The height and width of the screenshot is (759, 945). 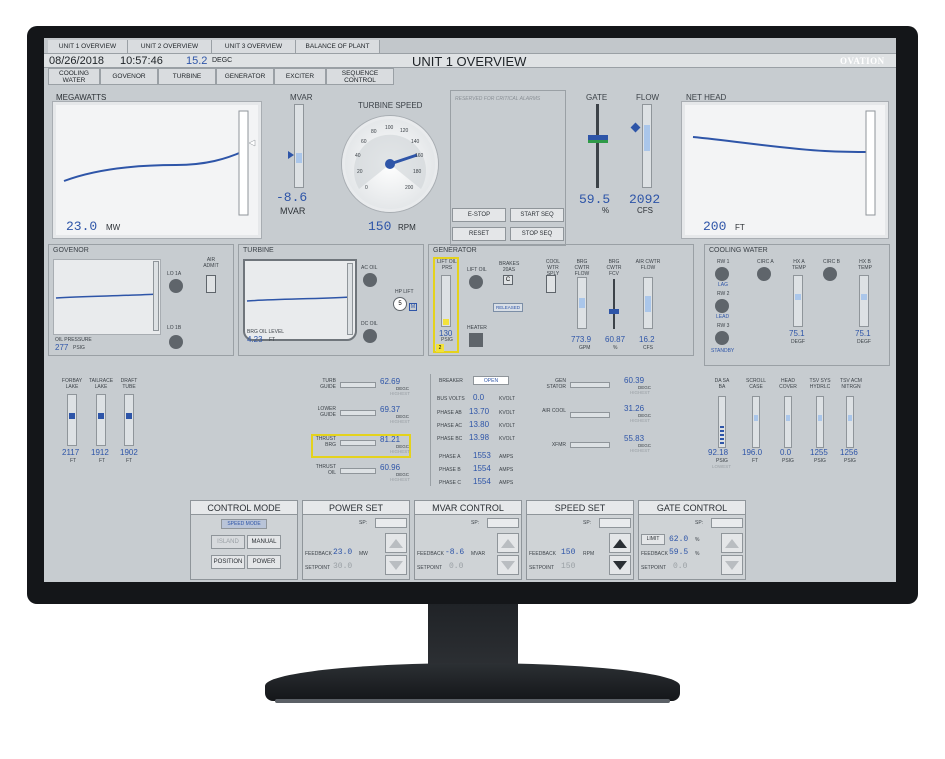 What do you see at coordinates (338, 46) in the screenshot?
I see `tab-balance-of-plant: BALANCE OF PLANT` at bounding box center [338, 46].